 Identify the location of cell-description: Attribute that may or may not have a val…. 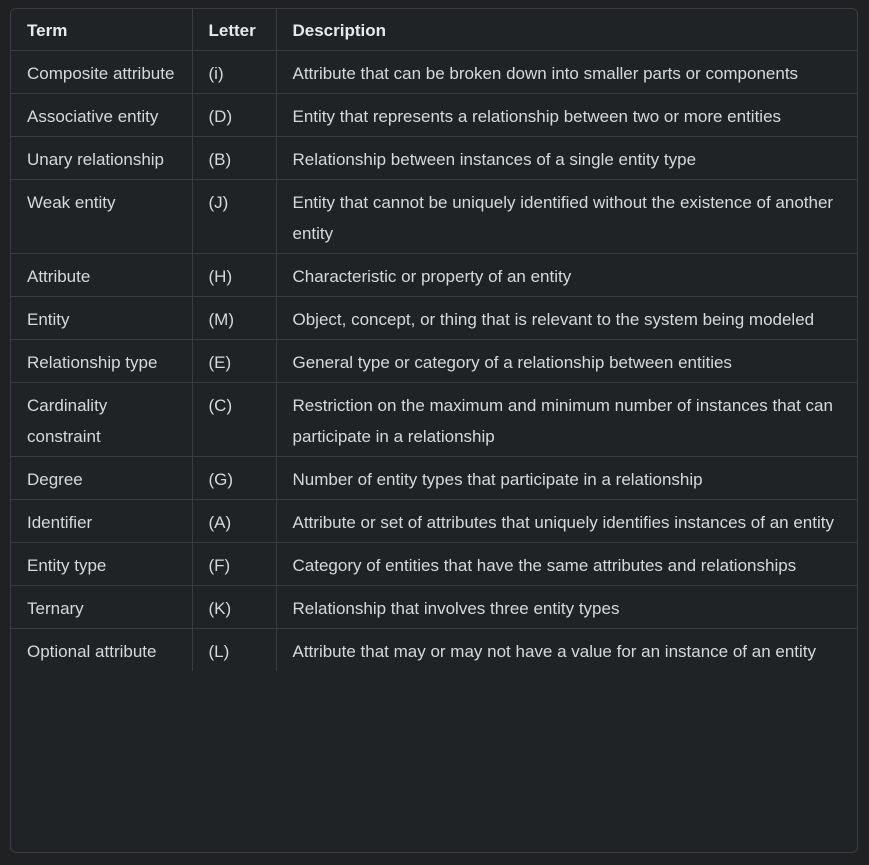
(554, 651).